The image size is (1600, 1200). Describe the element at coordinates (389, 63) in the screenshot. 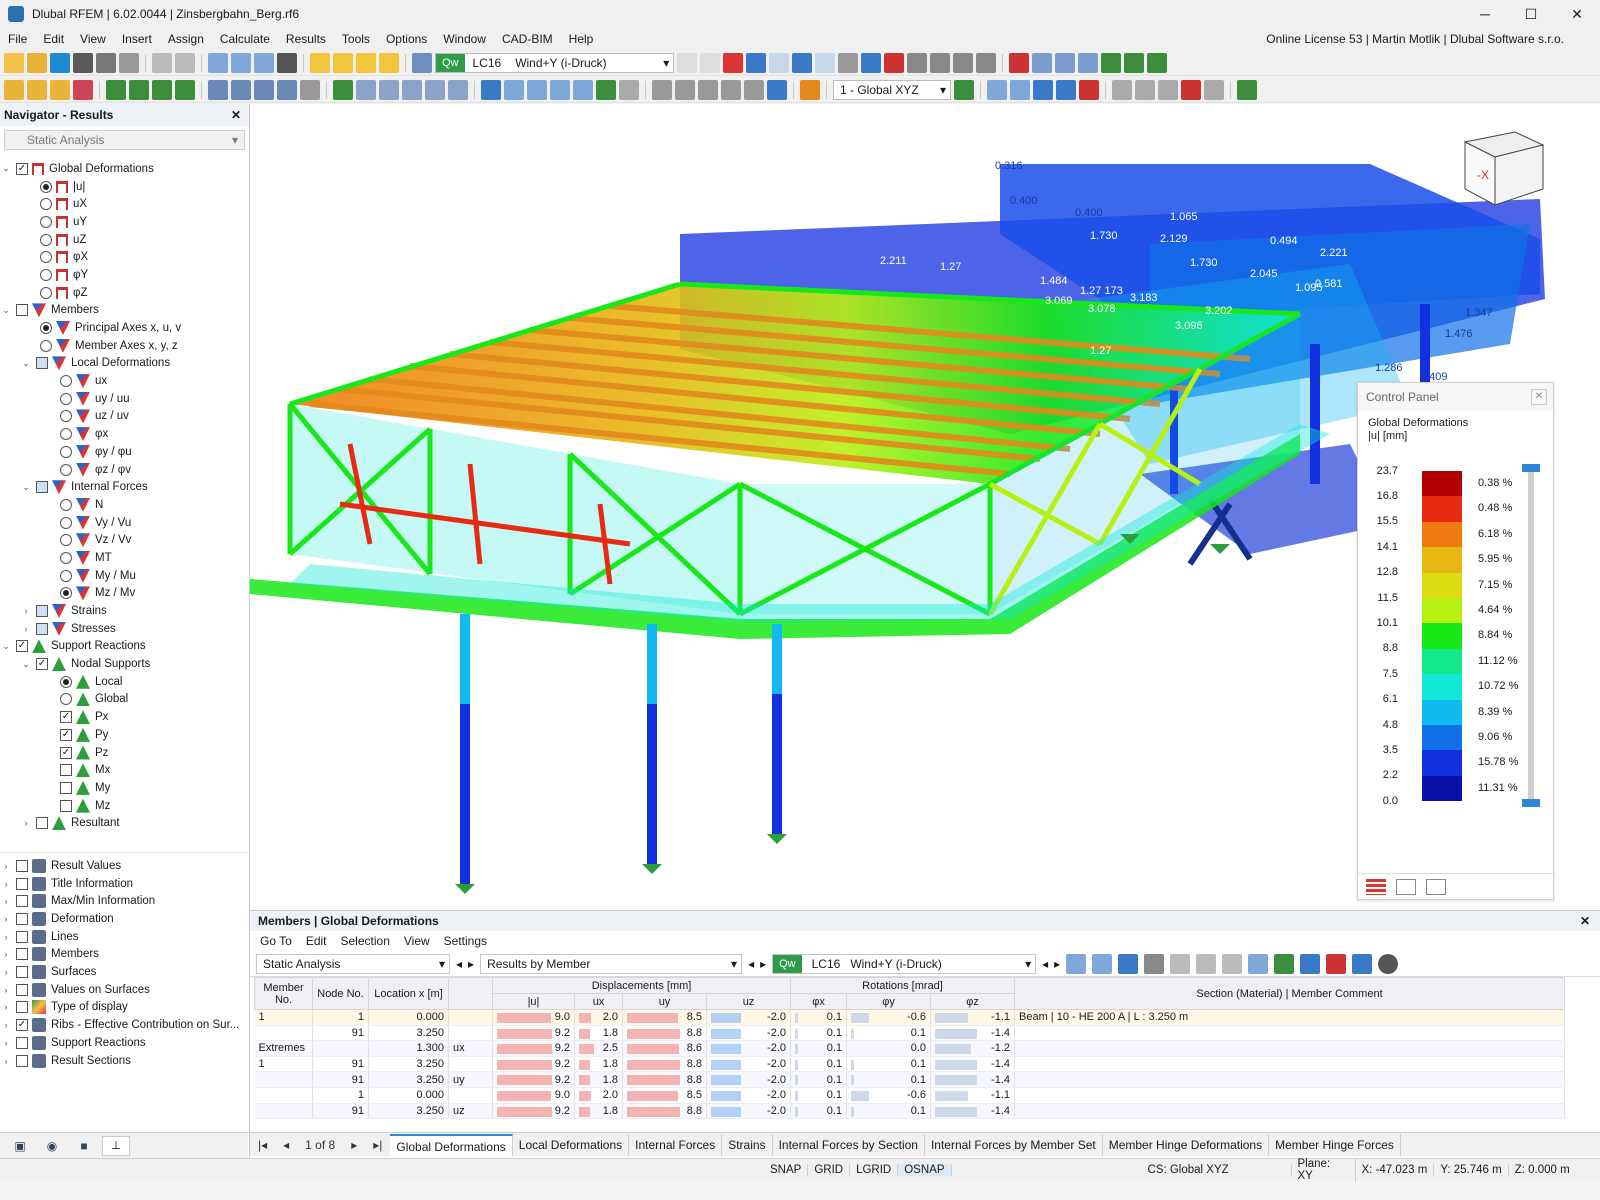

I see `optimize-icon` at that location.